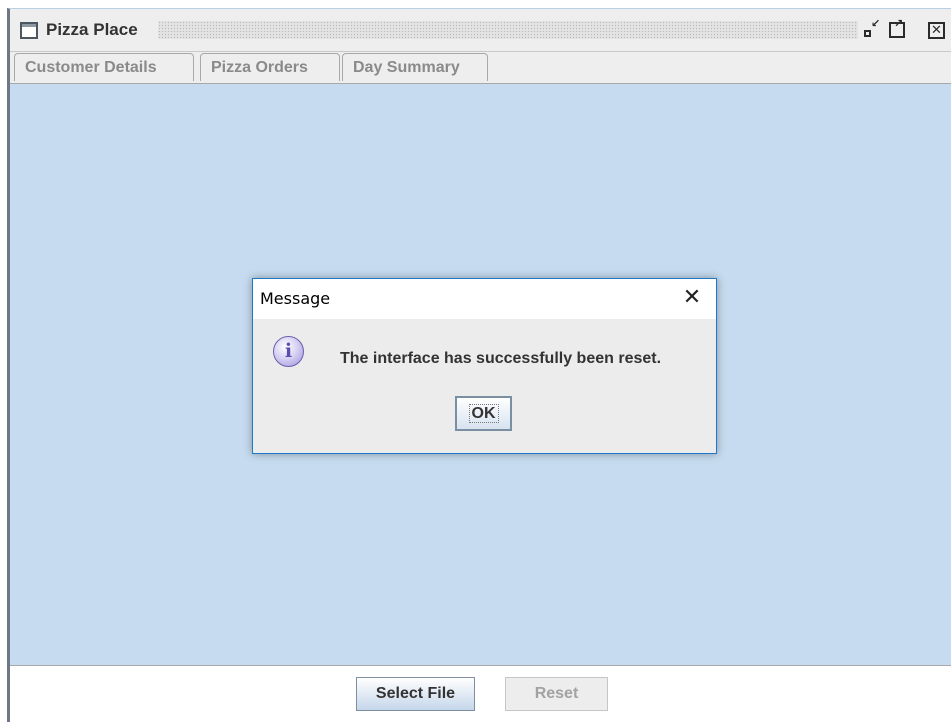 The image size is (951, 724). What do you see at coordinates (936, 30) in the screenshot?
I see `close-icon: ✕` at bounding box center [936, 30].